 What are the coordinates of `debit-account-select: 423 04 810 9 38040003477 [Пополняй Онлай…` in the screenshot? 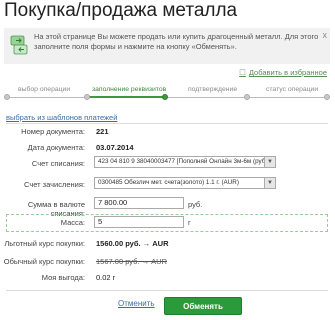 It's located at (185, 162).